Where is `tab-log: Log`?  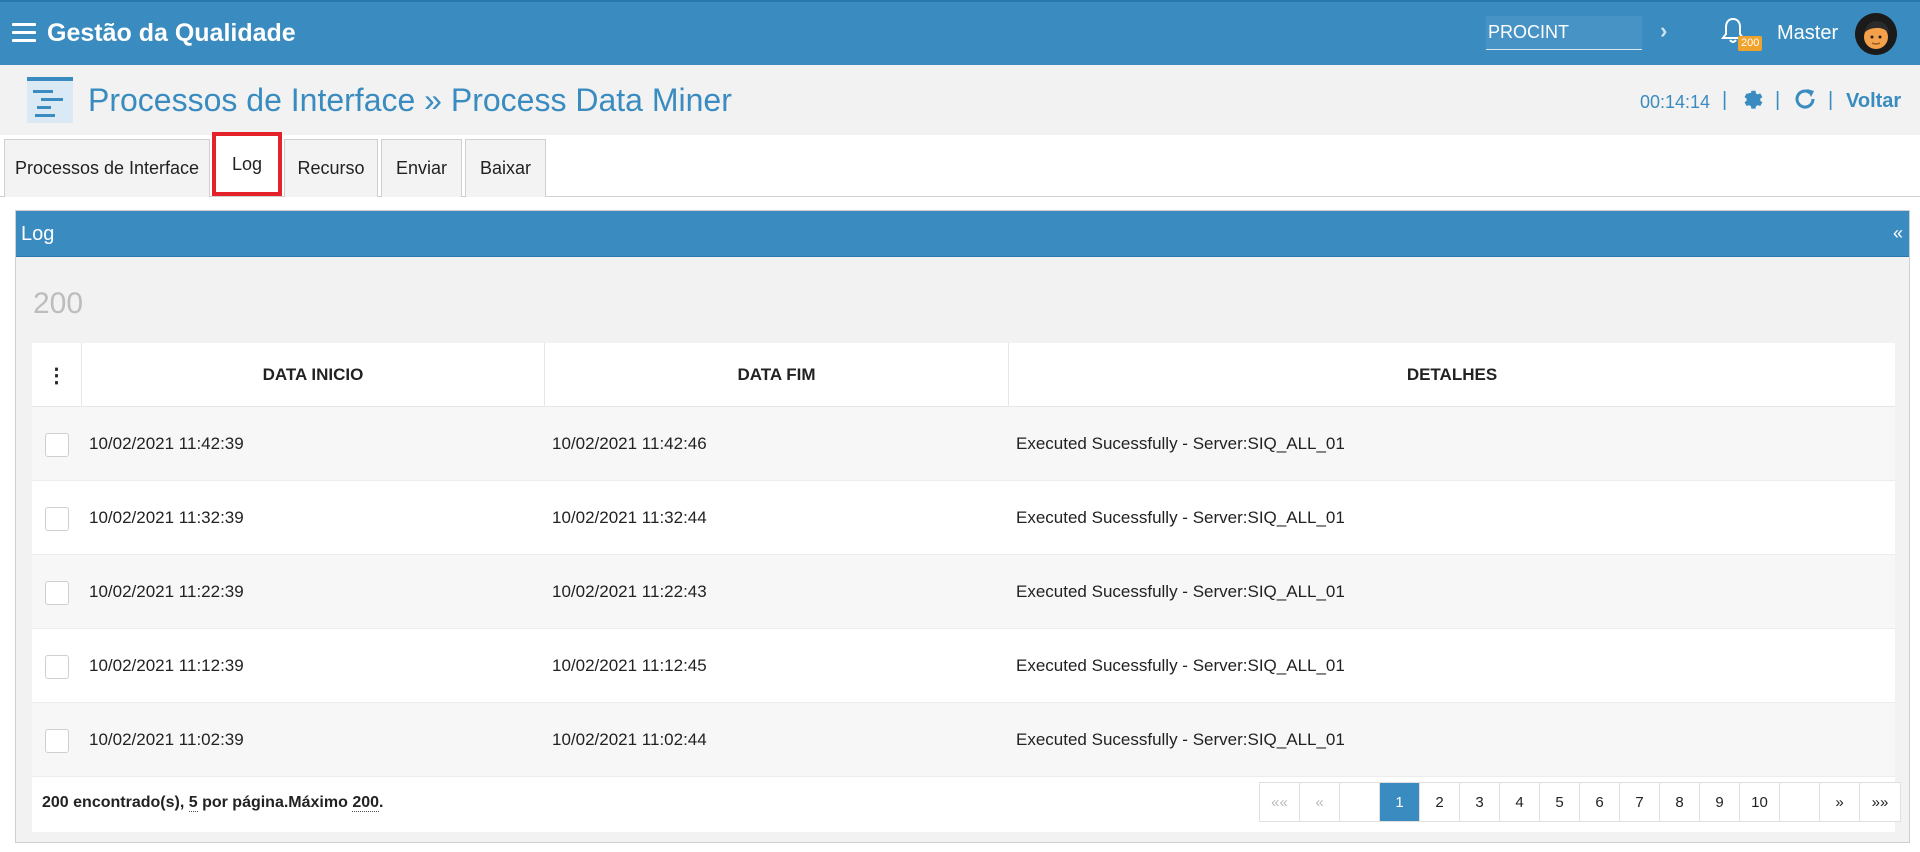
tab-log: Log is located at coordinates (247, 164).